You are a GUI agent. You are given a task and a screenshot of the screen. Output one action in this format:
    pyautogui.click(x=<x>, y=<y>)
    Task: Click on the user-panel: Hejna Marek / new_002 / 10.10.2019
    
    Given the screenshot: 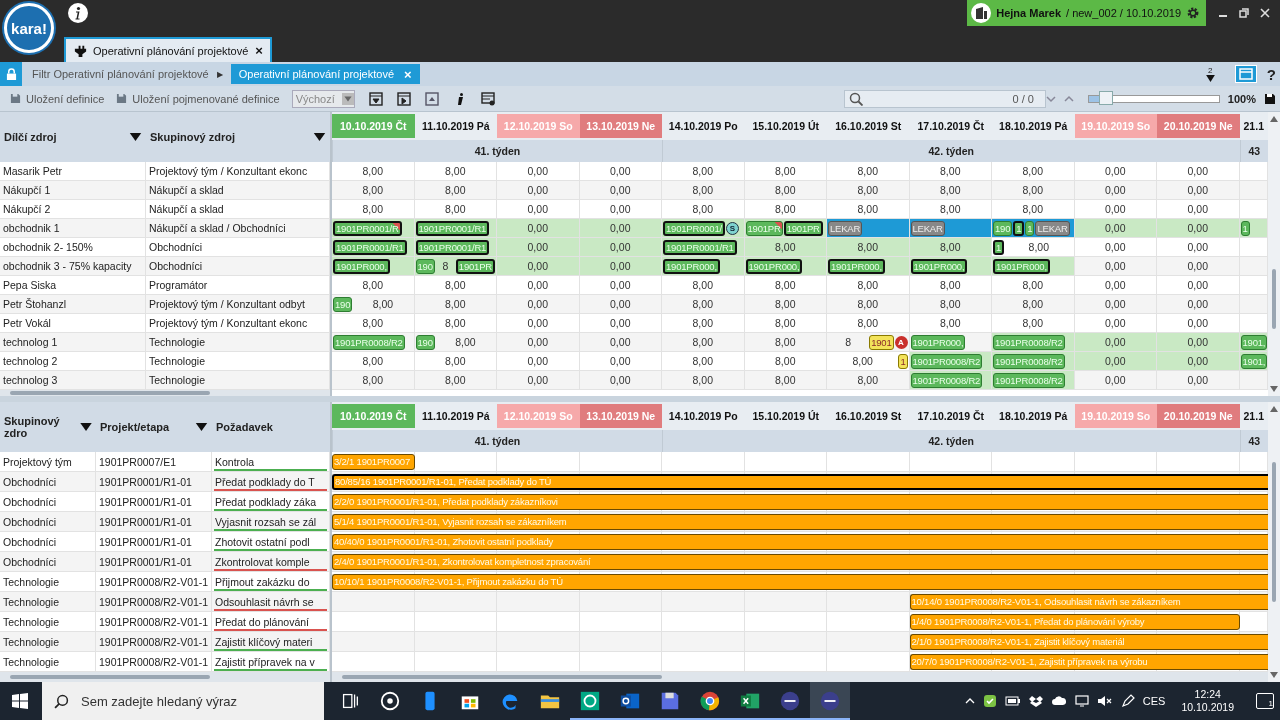 What is the action you would take?
    pyautogui.click(x=1086, y=13)
    